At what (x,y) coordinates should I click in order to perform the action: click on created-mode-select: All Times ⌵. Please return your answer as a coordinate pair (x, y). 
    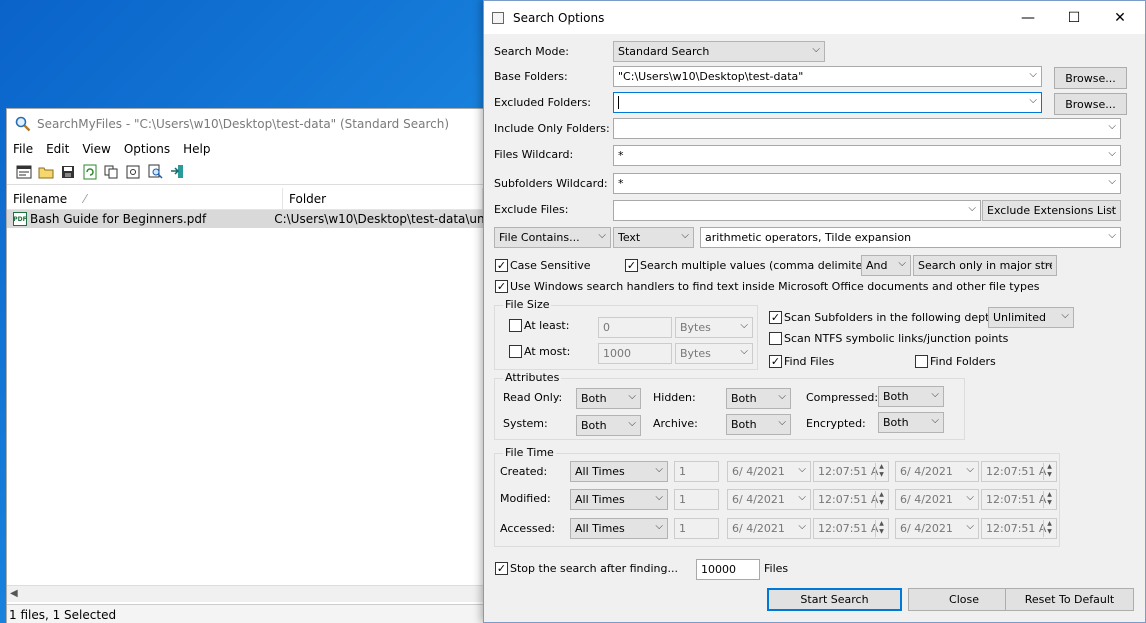
    Looking at the image, I should click on (619, 471).